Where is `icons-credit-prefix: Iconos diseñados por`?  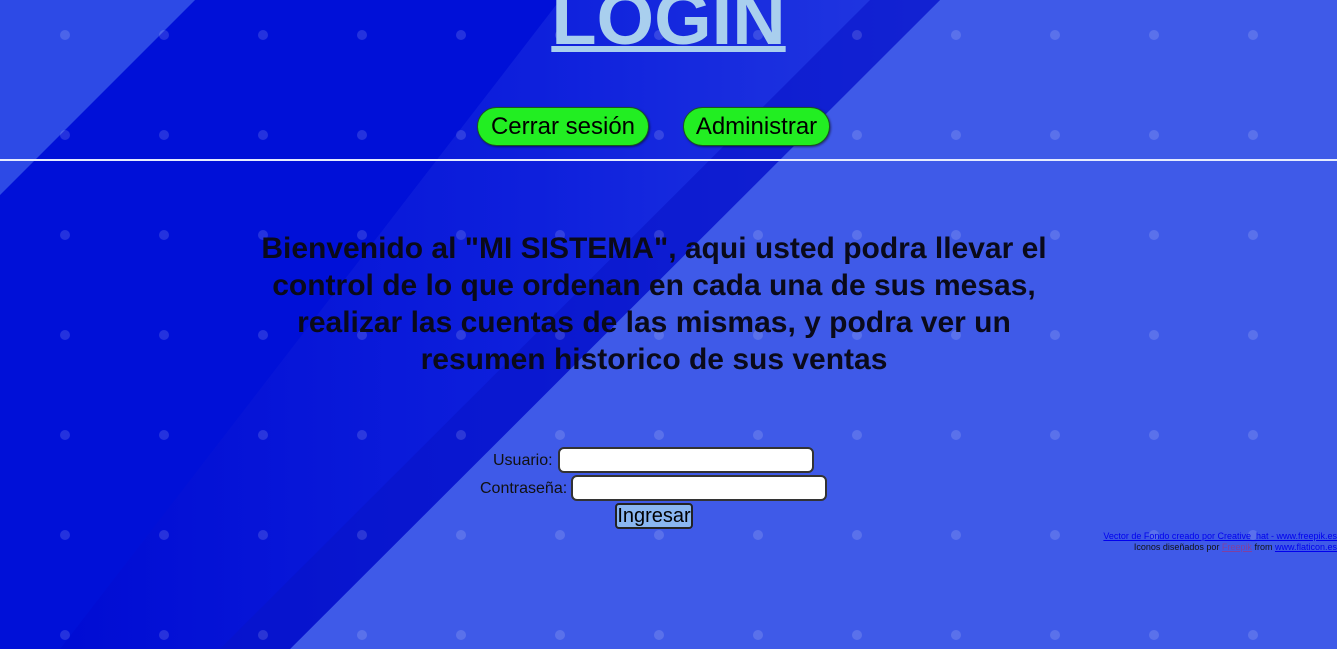 icons-credit-prefix: Iconos diseñados por is located at coordinates (1176, 547).